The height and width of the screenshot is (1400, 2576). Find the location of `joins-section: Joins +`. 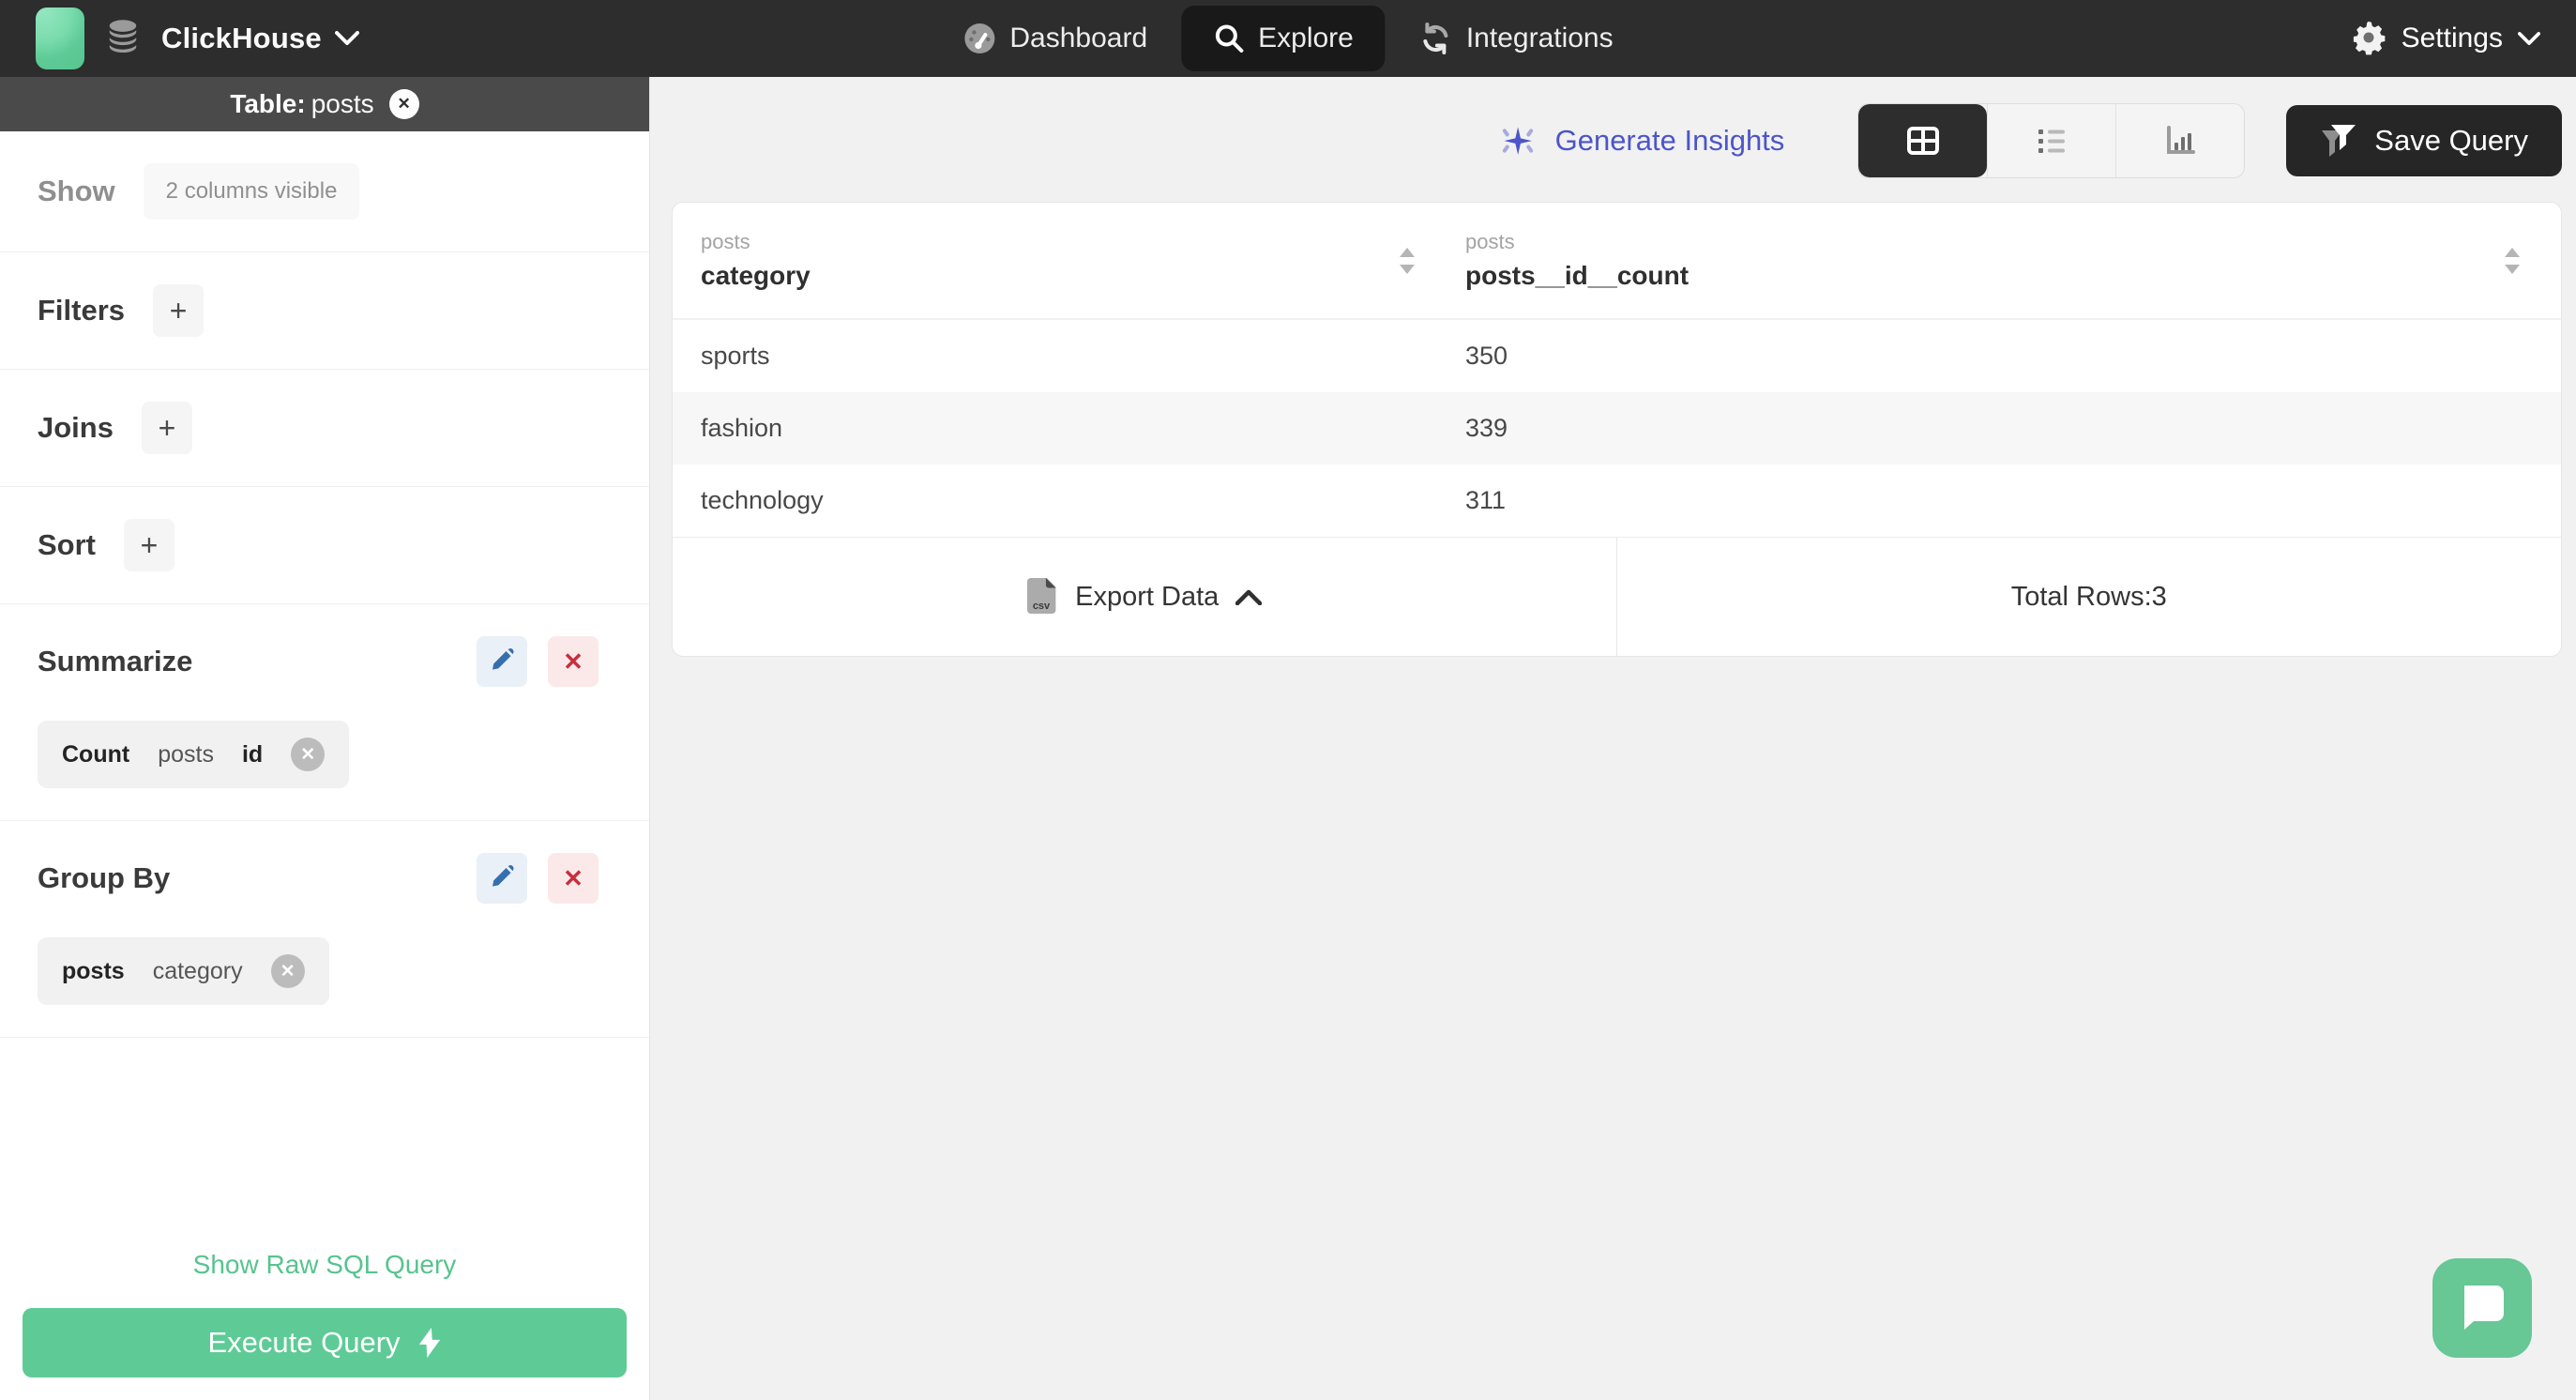

joins-section: Joins + is located at coordinates (324, 428).